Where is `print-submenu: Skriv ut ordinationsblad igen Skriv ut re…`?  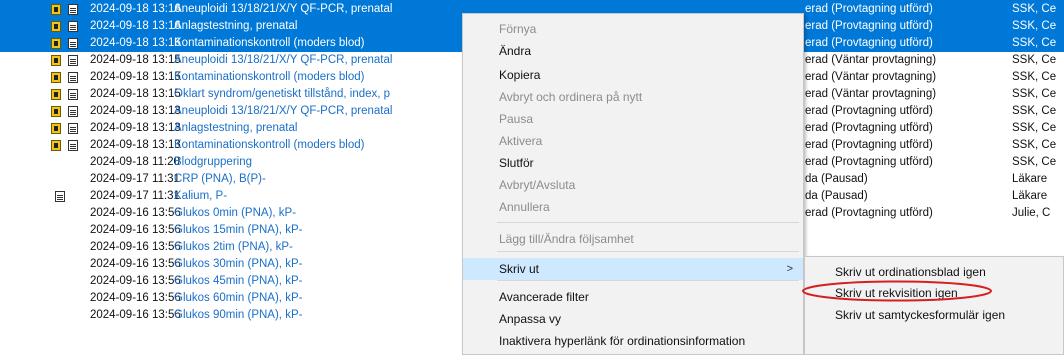 print-submenu: Skriv ut ordinationsblad igen Skriv ut re… is located at coordinates (934, 305).